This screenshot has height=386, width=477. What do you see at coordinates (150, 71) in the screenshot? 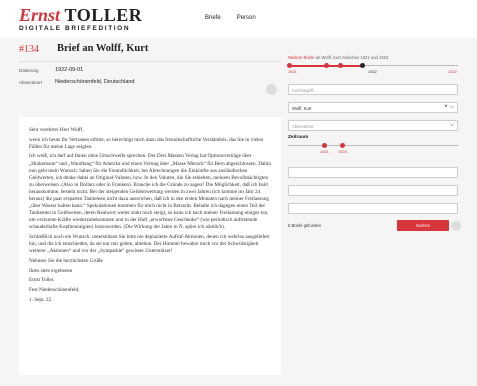
I see `meta-row-date: Datierung 1922-09-01` at bounding box center [150, 71].